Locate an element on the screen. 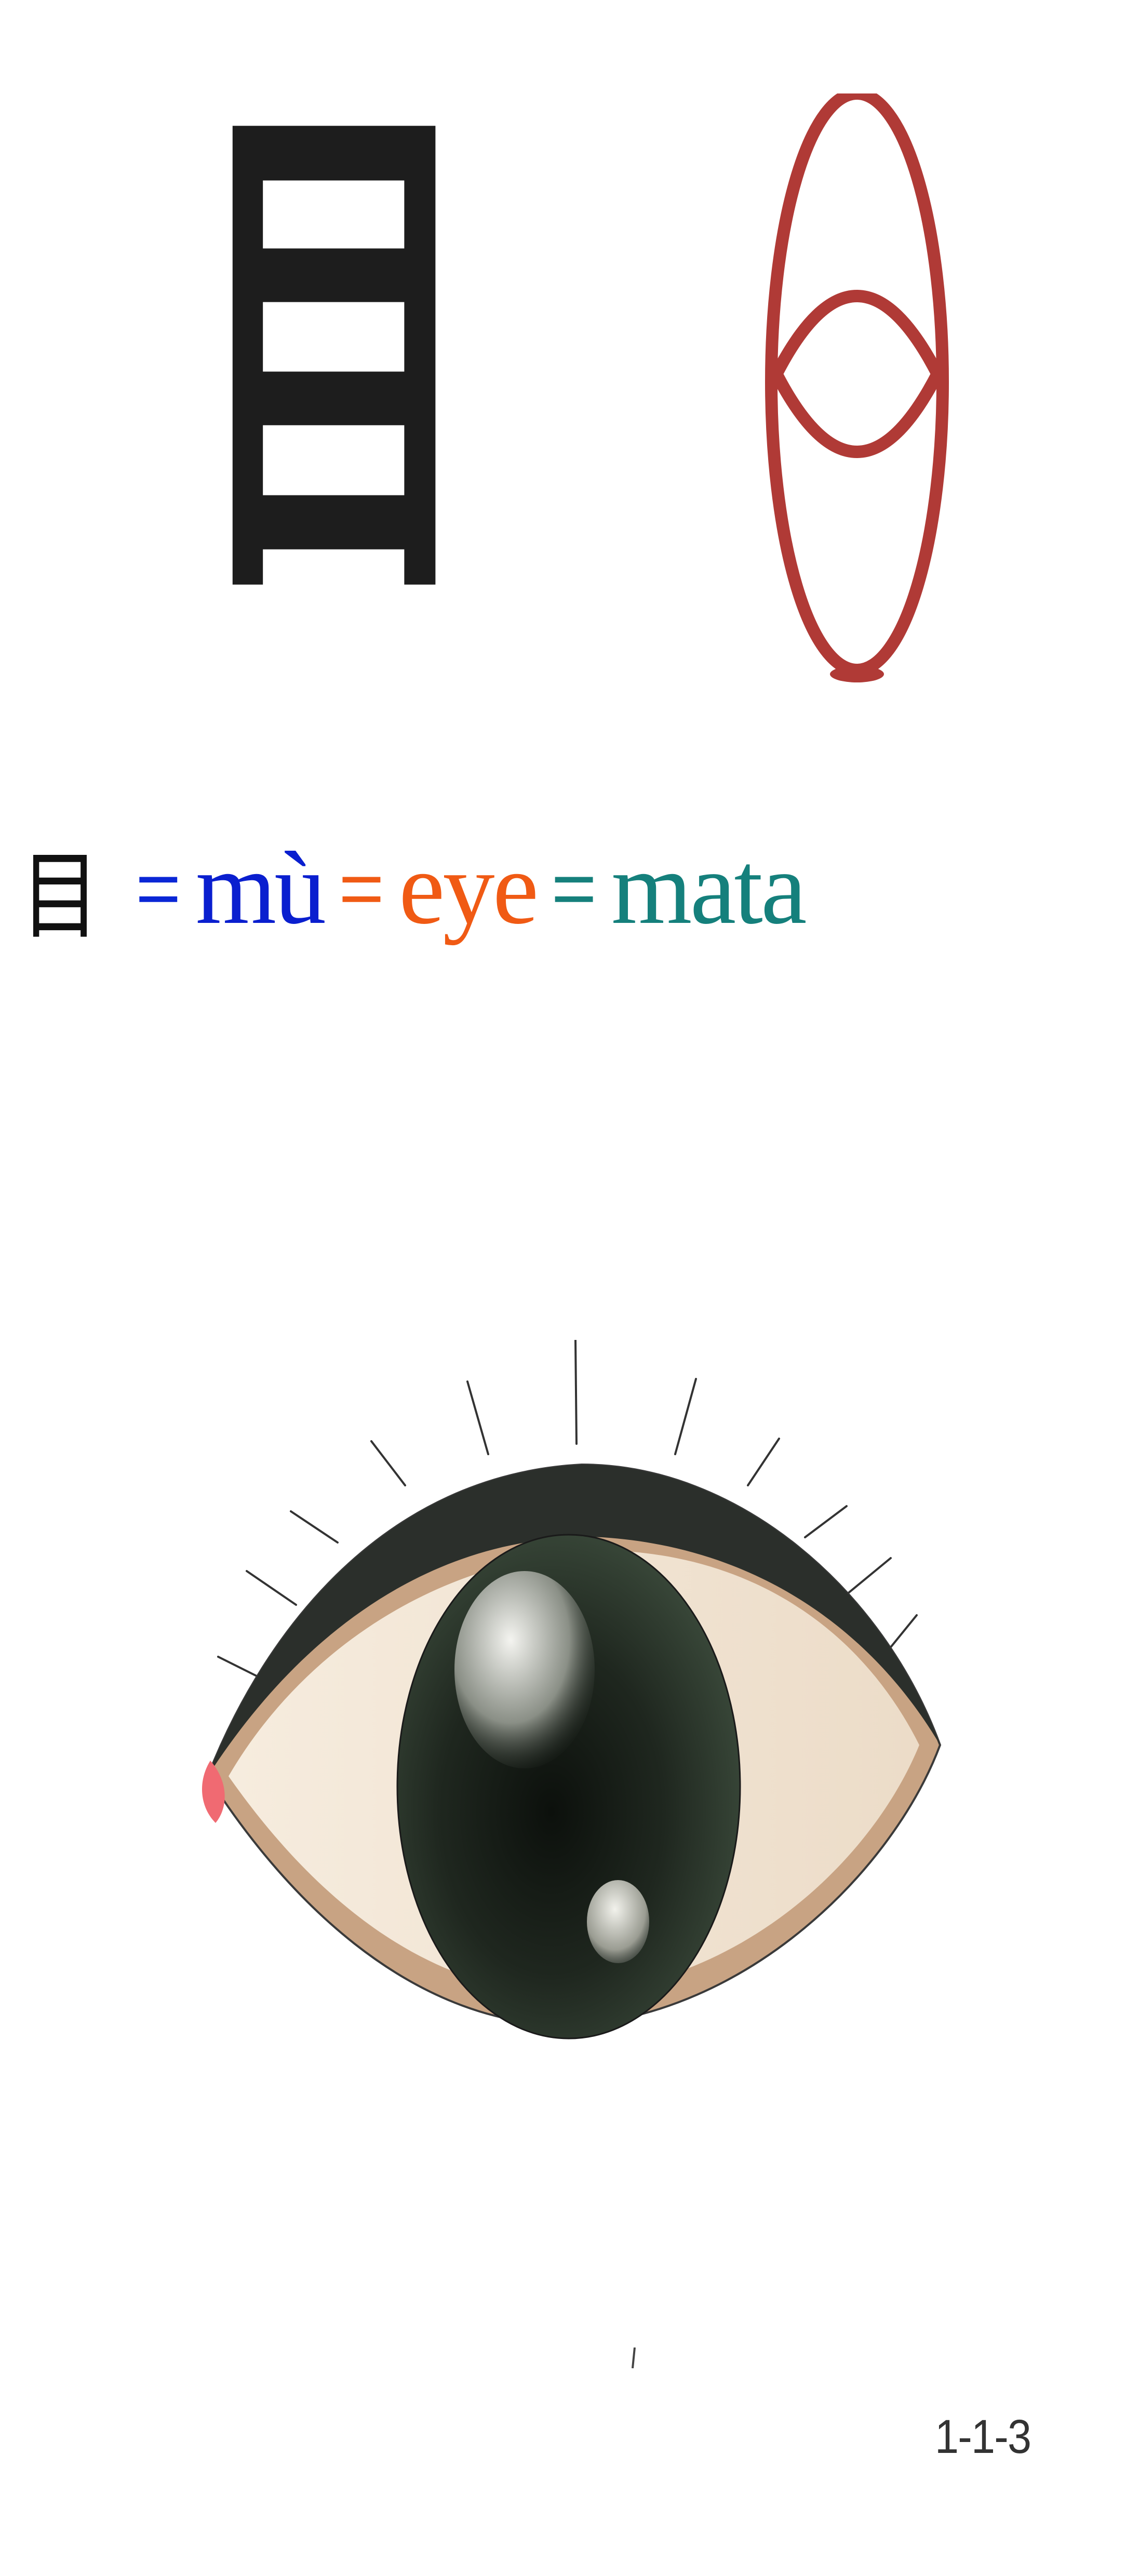  eye-pictograph is located at coordinates (857, 388).